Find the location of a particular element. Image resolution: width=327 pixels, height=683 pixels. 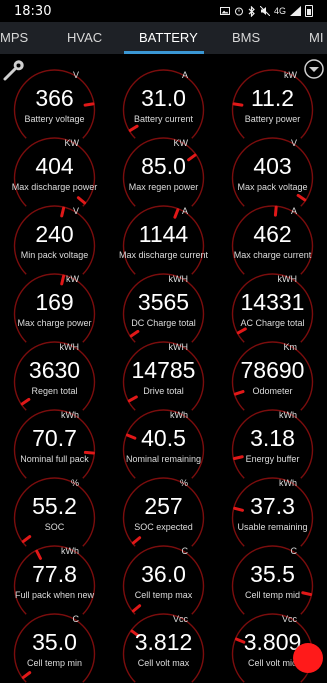

gauge-value: 85.0 is located at coordinates (163, 166).